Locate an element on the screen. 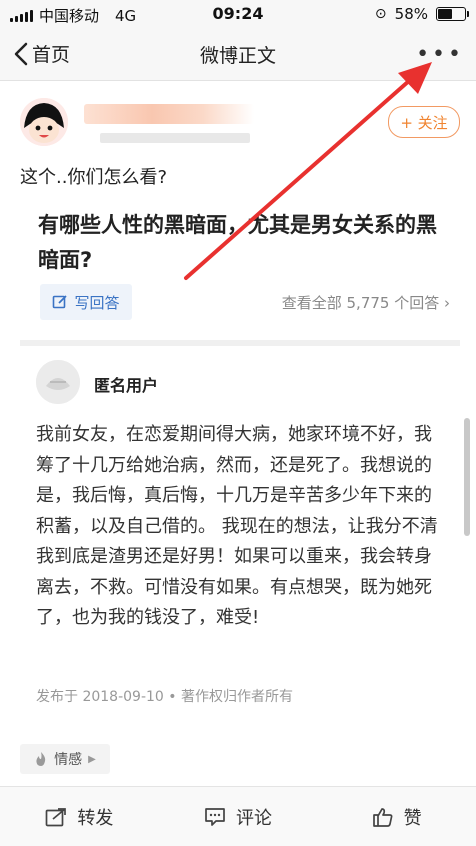  status-bar: 中国移动 4G 09:24 ⊙ 58% is located at coordinates (238, 14).